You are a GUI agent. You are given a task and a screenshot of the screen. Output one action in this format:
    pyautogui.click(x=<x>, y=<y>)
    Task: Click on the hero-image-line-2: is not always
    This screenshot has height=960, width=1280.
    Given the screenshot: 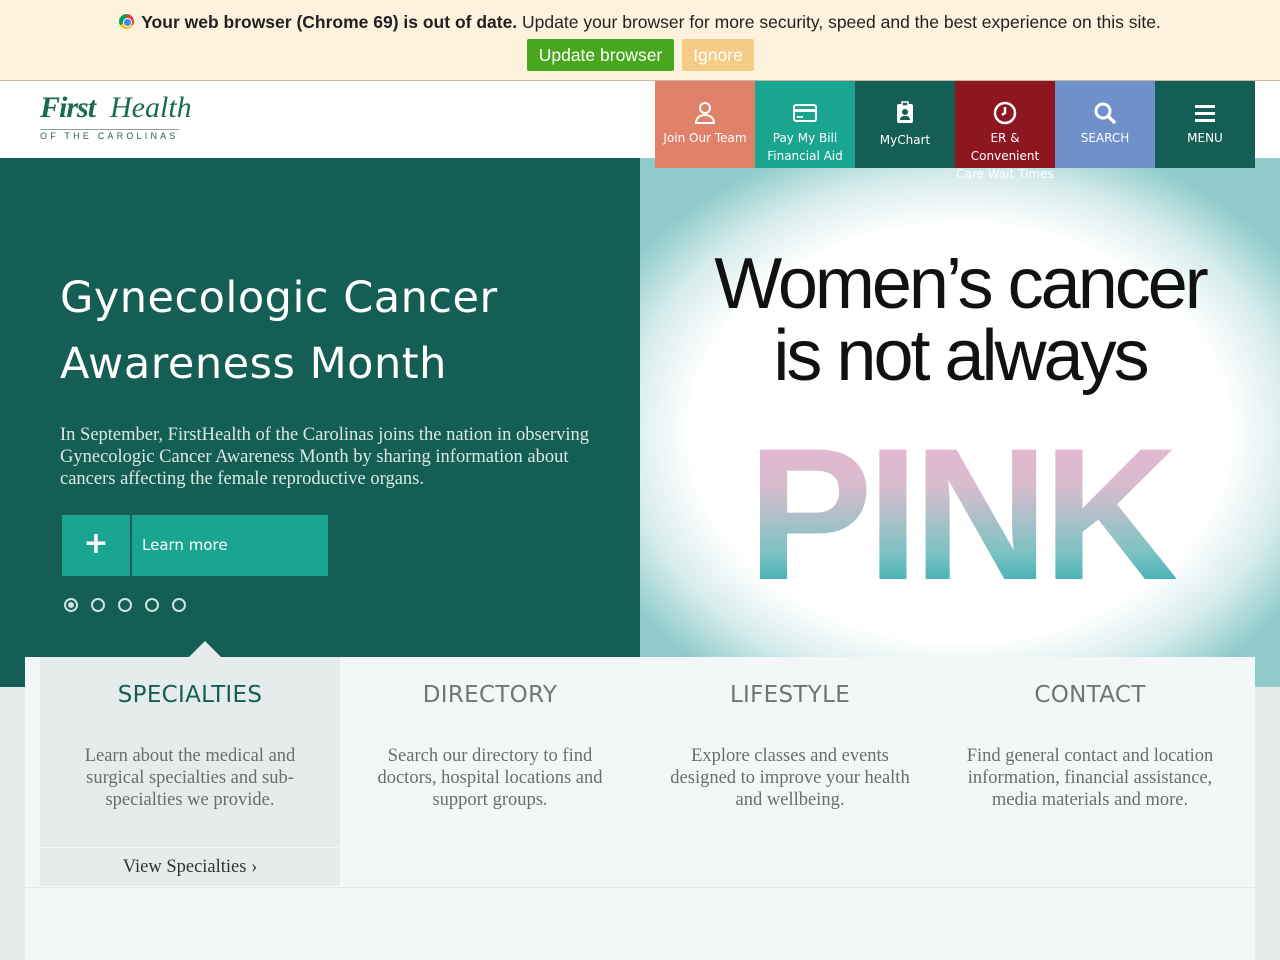 What is the action you would take?
    pyautogui.click(x=961, y=356)
    